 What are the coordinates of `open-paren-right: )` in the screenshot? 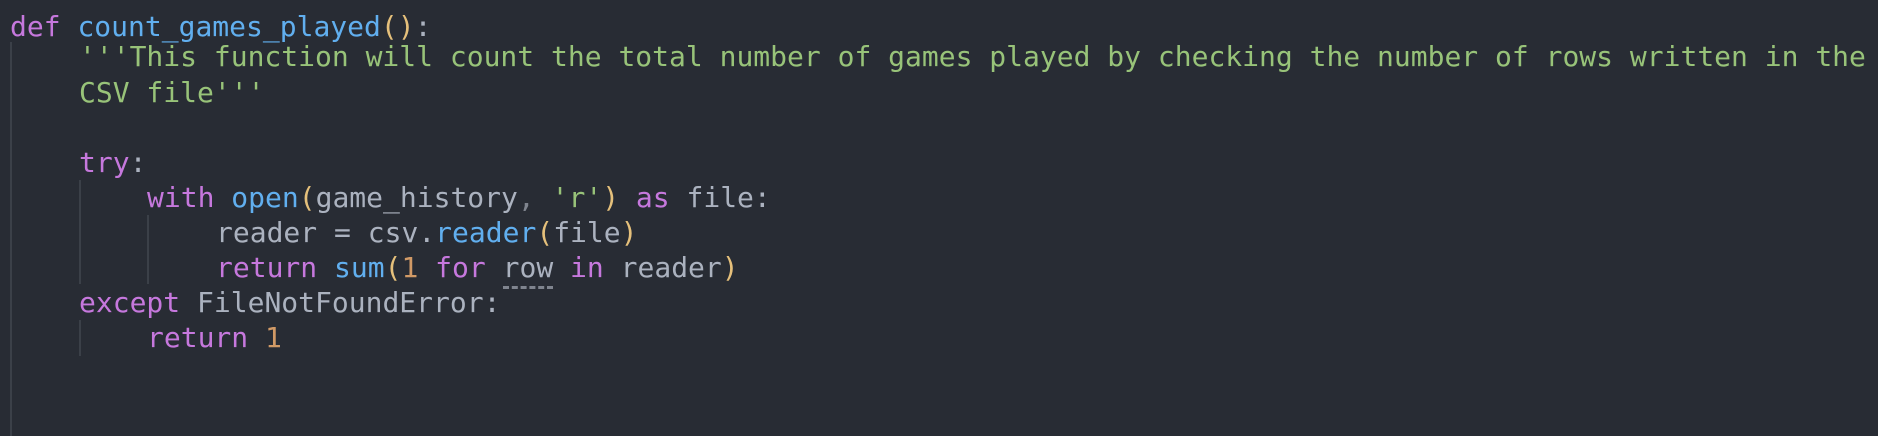 It's located at (611, 197).